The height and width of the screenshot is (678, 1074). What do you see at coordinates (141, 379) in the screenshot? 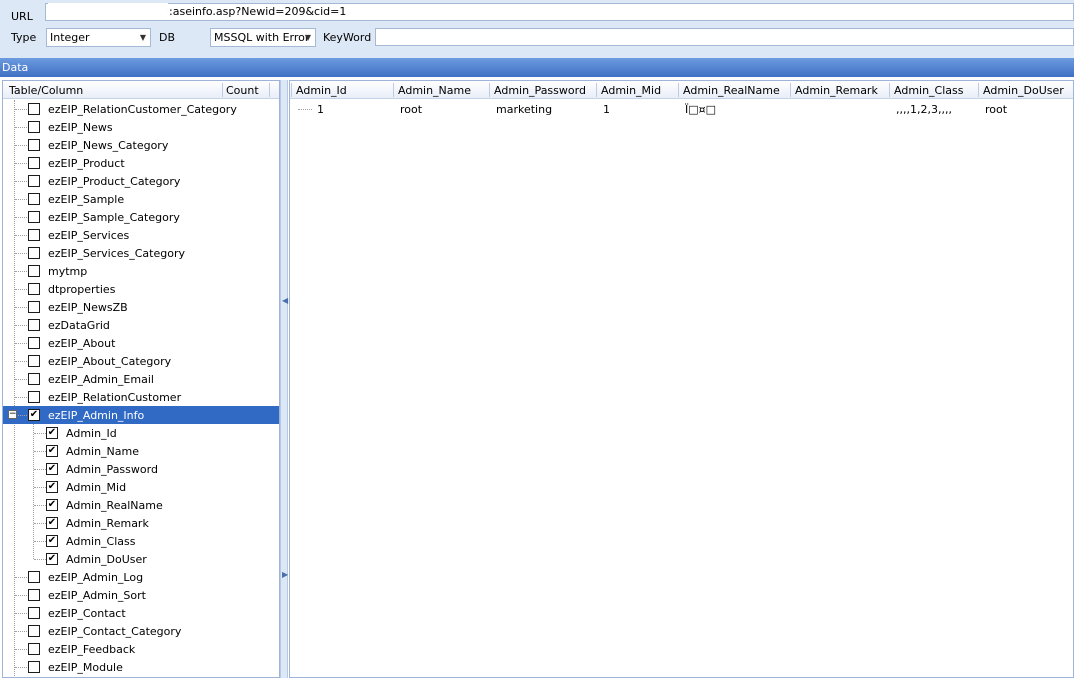
I see `tree-table-item: ezEIP_Admin_Email` at bounding box center [141, 379].